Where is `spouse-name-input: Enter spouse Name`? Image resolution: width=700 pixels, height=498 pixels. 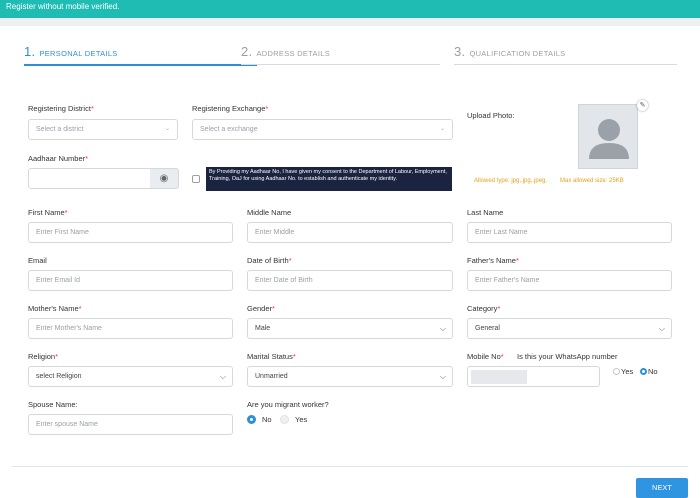
spouse-name-input: Enter spouse Name is located at coordinates (130, 424).